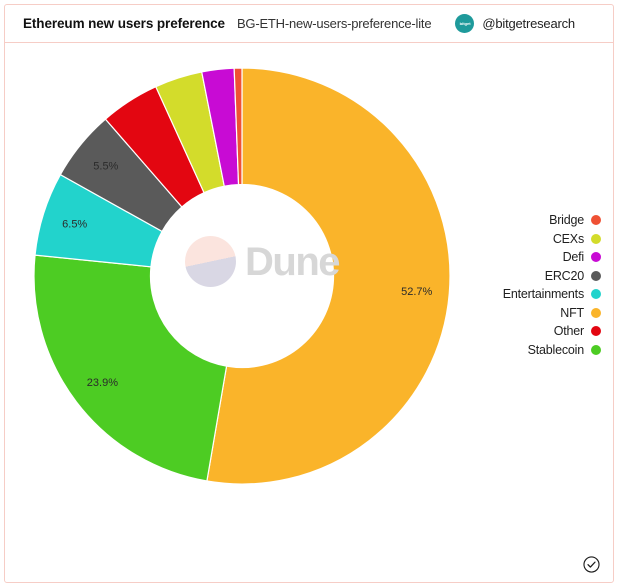 This screenshot has height=587, width=618. I want to click on legend-item-label: NFT, so click(572, 312).